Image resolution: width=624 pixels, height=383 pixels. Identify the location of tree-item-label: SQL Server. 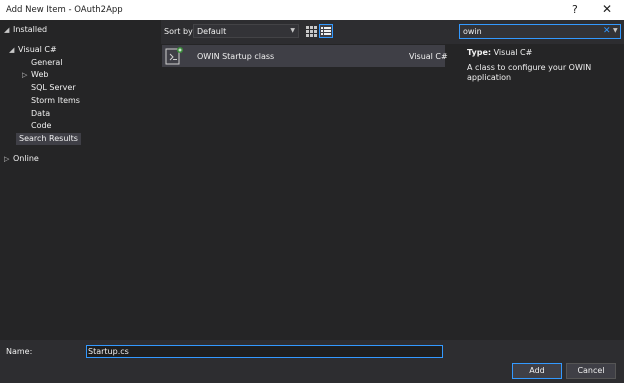
(53, 87).